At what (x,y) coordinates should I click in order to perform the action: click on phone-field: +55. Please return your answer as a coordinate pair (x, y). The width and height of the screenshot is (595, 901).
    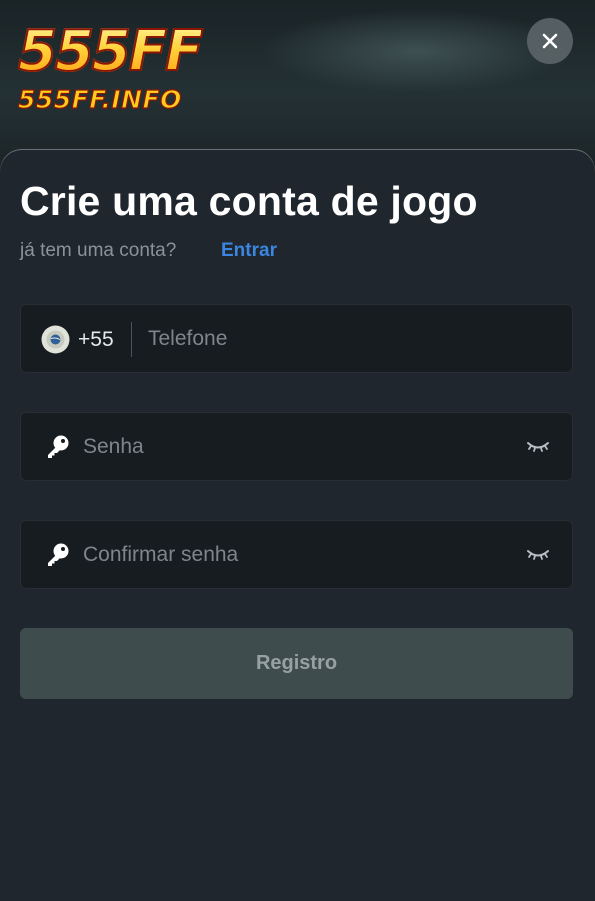
    Looking at the image, I should click on (296, 338).